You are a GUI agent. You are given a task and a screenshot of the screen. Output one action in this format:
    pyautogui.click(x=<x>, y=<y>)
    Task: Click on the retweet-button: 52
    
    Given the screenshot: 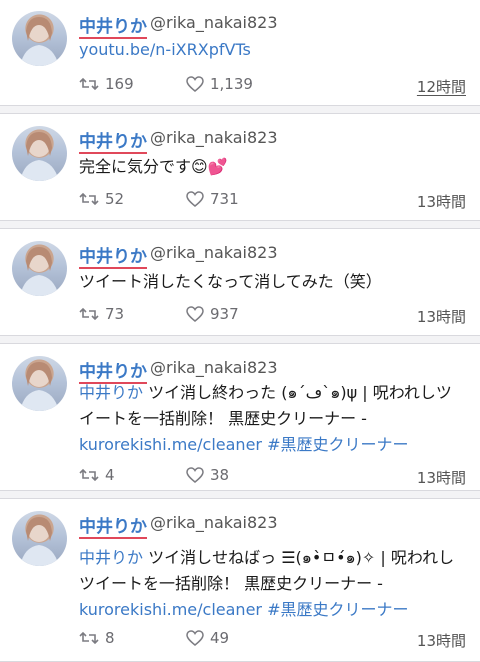 What is the action you would take?
    pyautogui.click(x=101, y=199)
    